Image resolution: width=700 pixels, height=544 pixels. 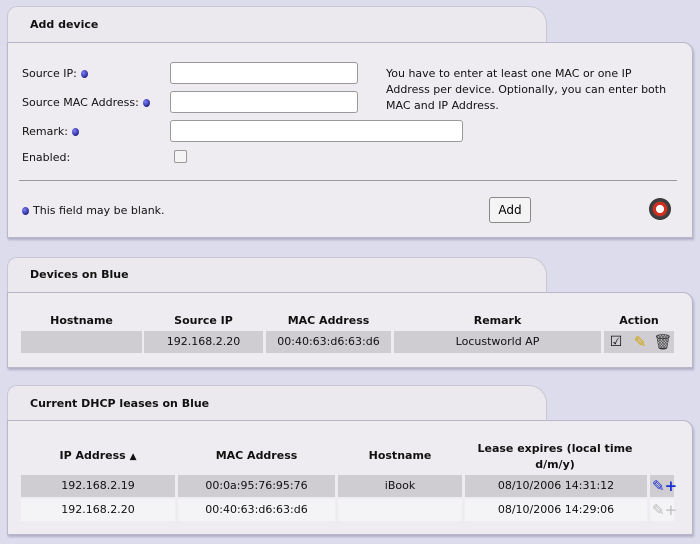 I want to click on remark-cell: Locustworld AP, so click(x=497, y=342).